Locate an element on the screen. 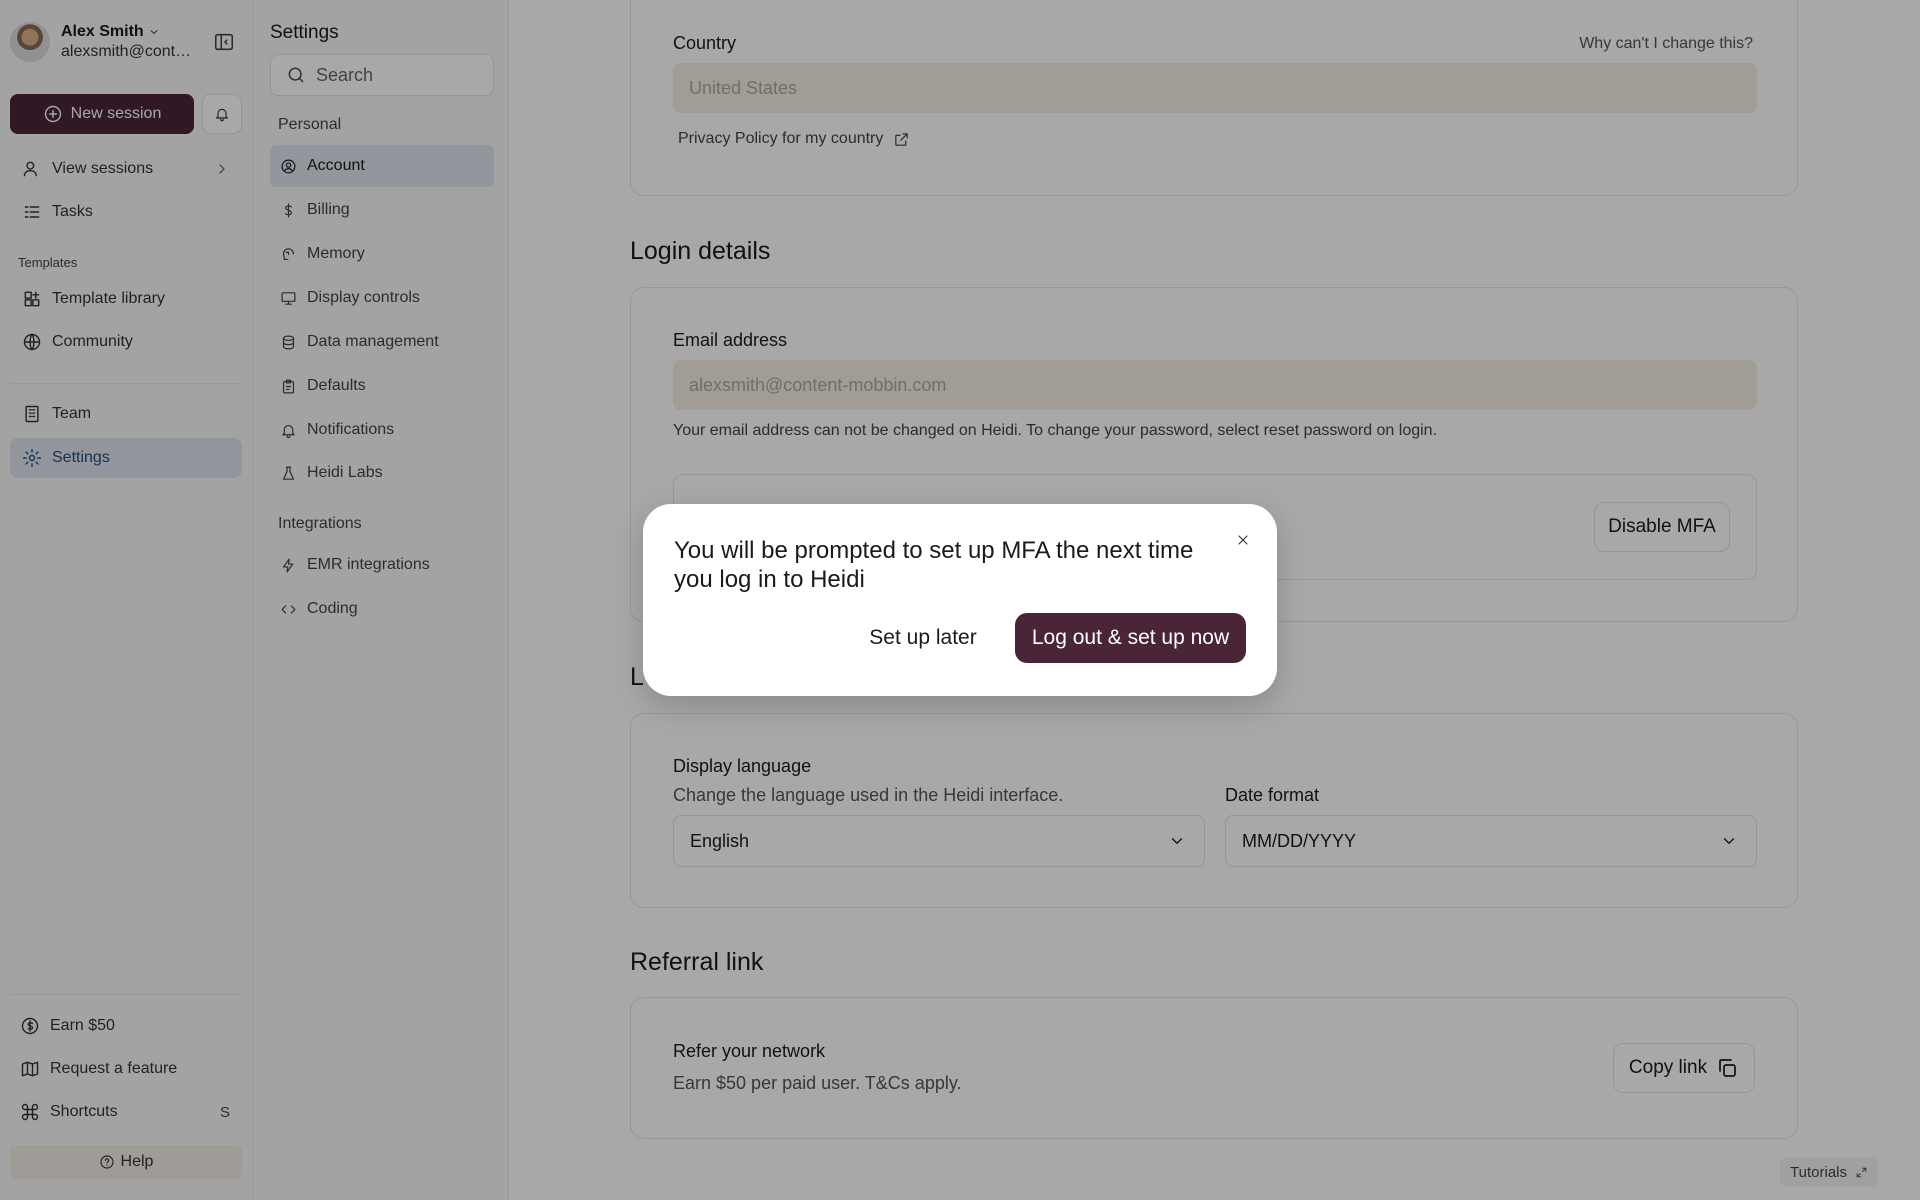 The width and height of the screenshot is (1920, 1200). log-out-set-up-now-button: Log out & set up now is located at coordinates (1130, 638).